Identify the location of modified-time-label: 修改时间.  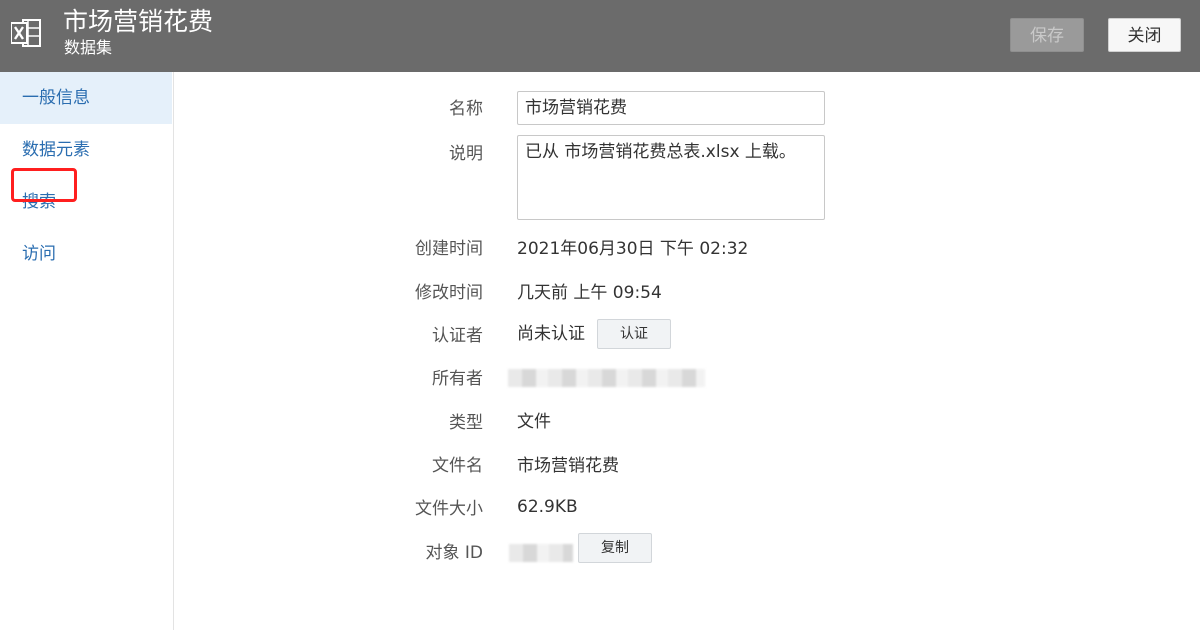
(449, 293).